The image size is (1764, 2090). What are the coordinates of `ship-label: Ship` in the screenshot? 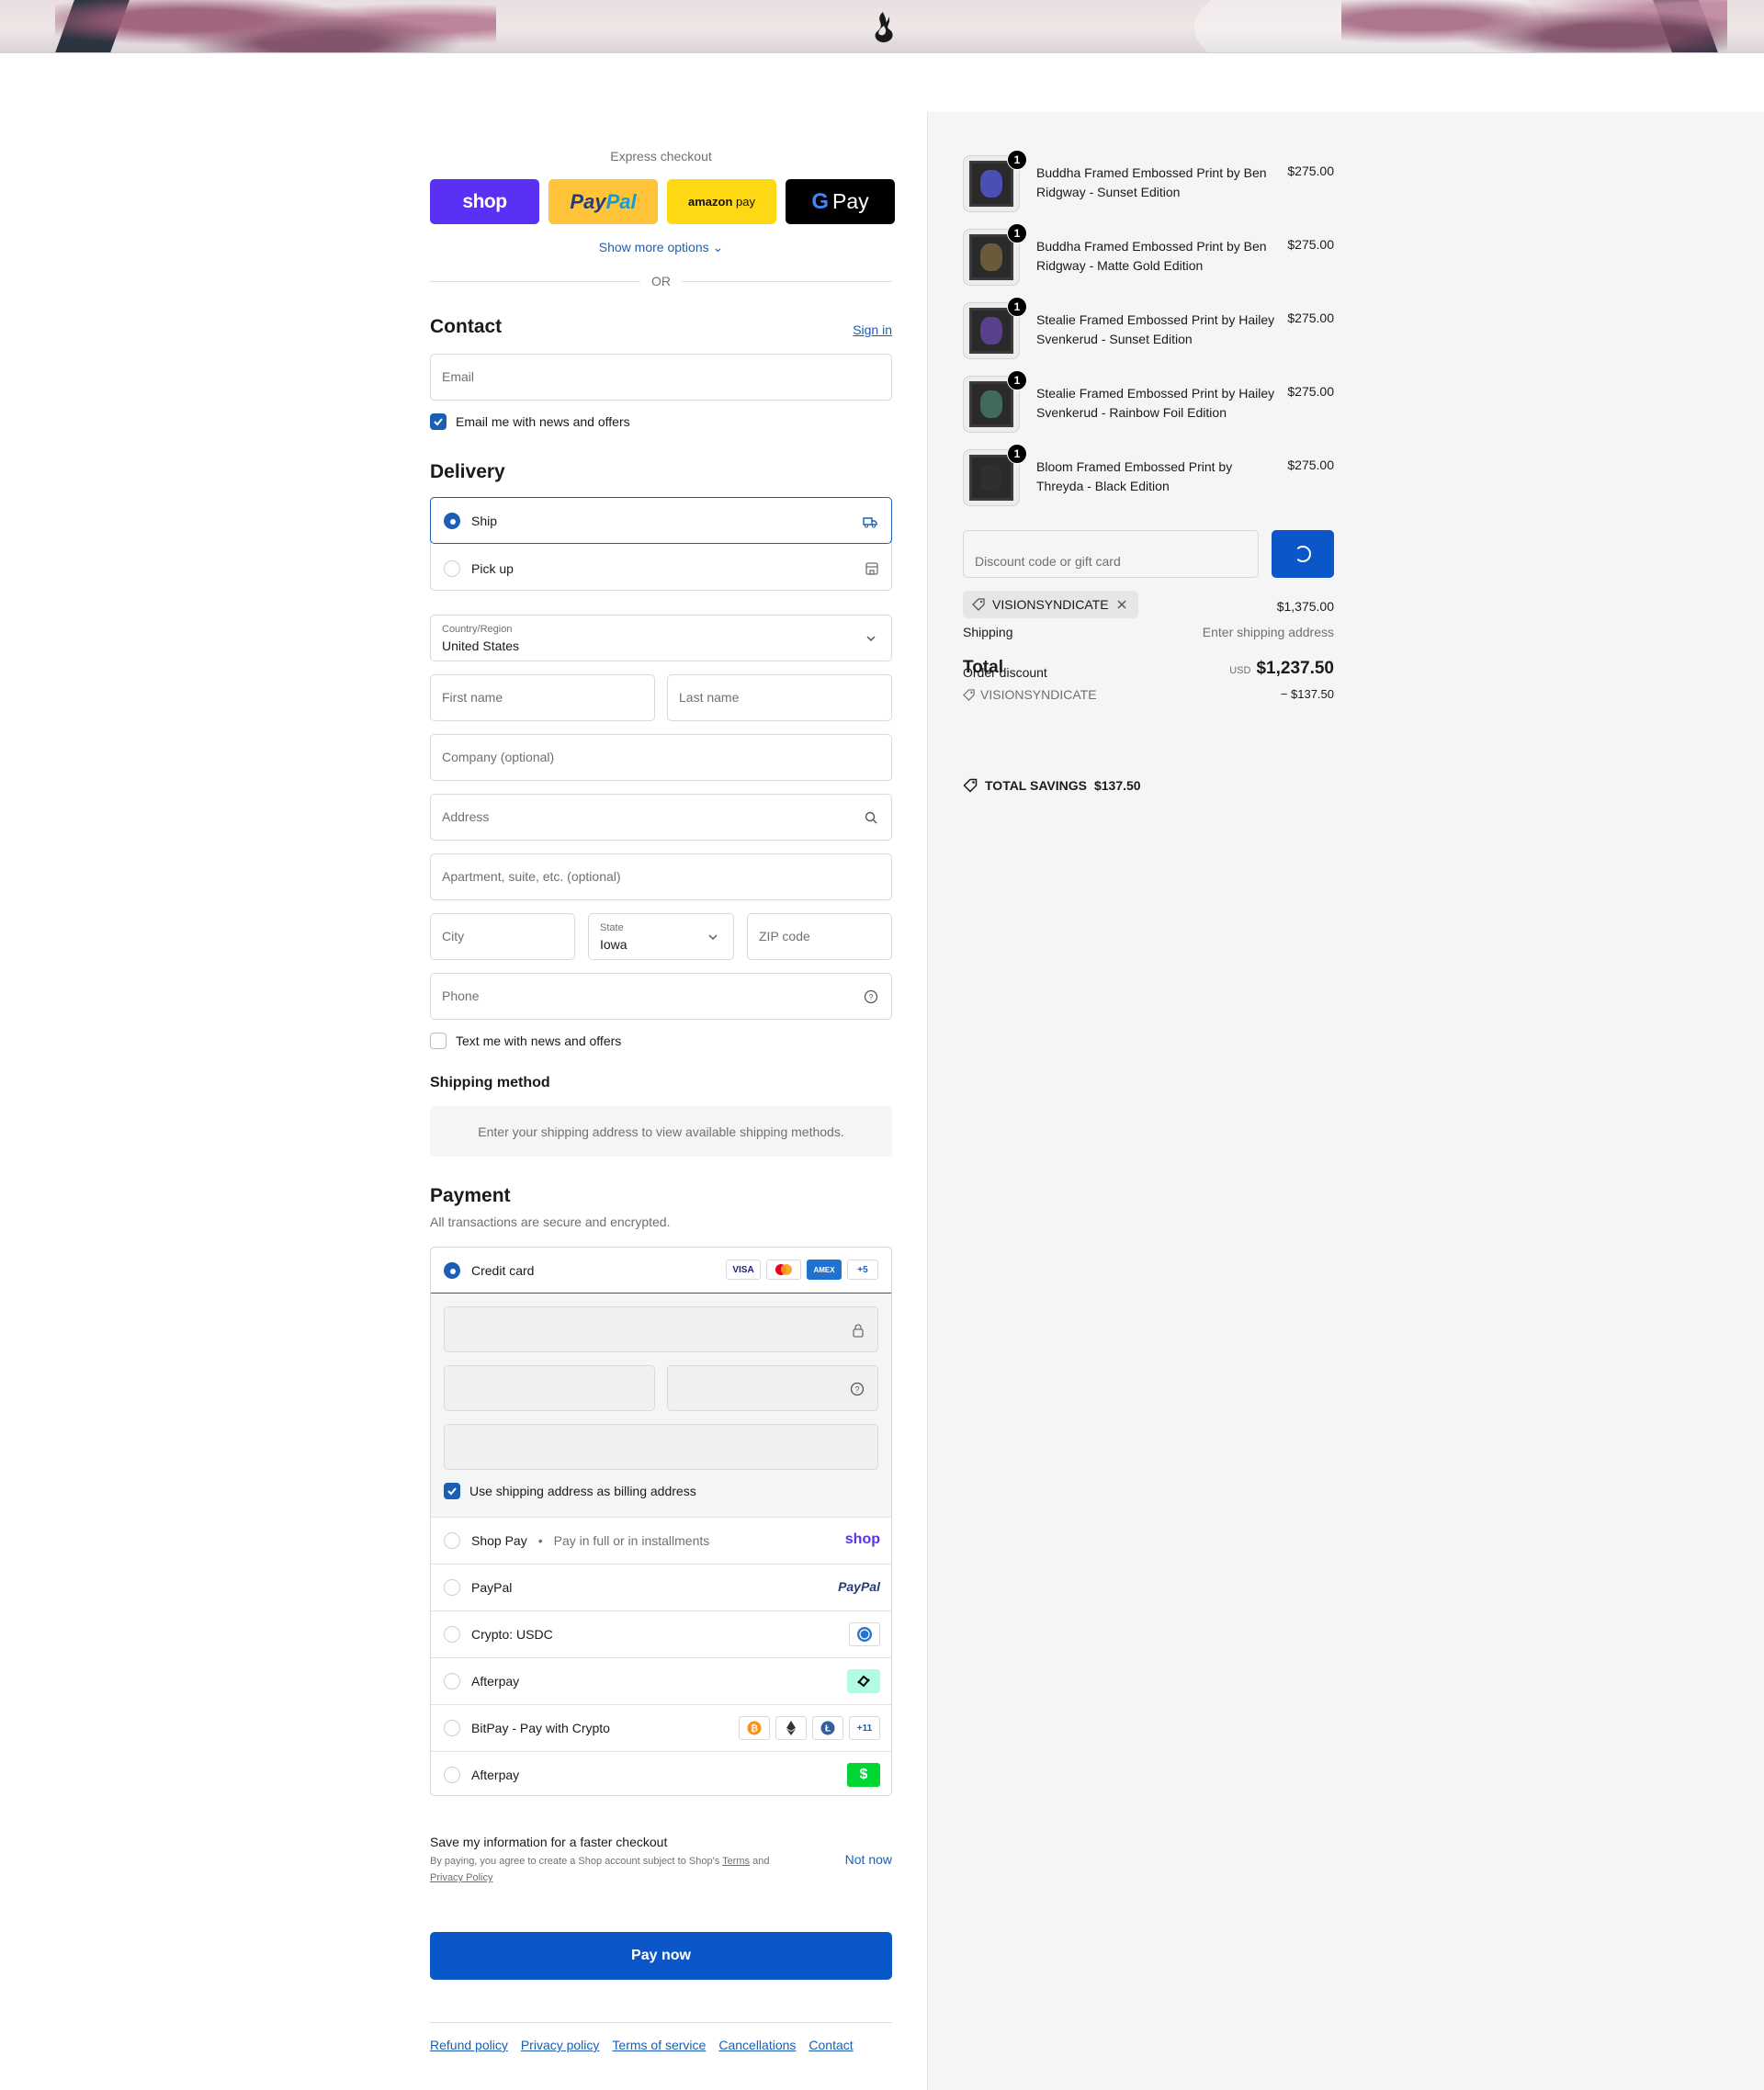 It's located at (484, 520).